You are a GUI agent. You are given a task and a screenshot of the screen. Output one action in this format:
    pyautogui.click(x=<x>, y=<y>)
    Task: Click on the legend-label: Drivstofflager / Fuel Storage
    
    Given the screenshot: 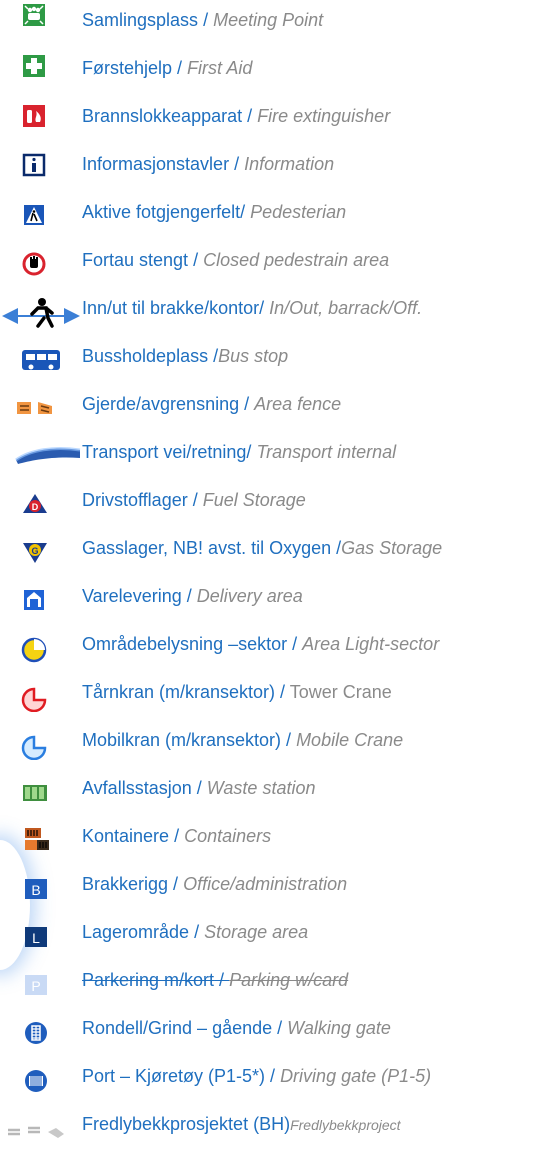 What is the action you would take?
    pyautogui.click(x=194, y=500)
    